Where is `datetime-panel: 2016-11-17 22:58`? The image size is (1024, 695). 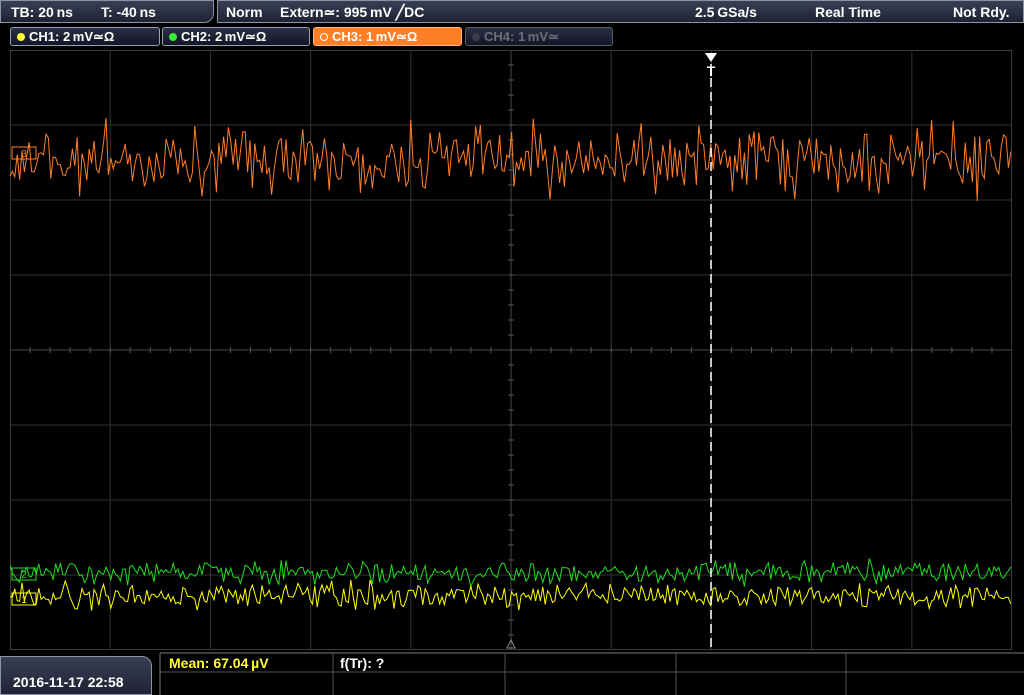 datetime-panel: 2016-11-17 22:58 is located at coordinates (76, 675).